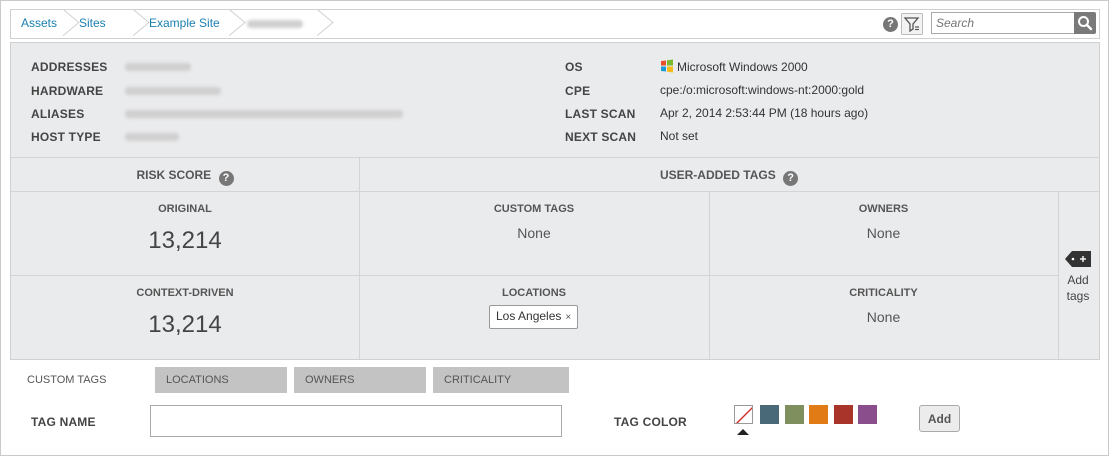 This screenshot has width=1109, height=456. Describe the element at coordinates (221, 380) in the screenshot. I see `tab-locations: LOCATIONS` at that location.